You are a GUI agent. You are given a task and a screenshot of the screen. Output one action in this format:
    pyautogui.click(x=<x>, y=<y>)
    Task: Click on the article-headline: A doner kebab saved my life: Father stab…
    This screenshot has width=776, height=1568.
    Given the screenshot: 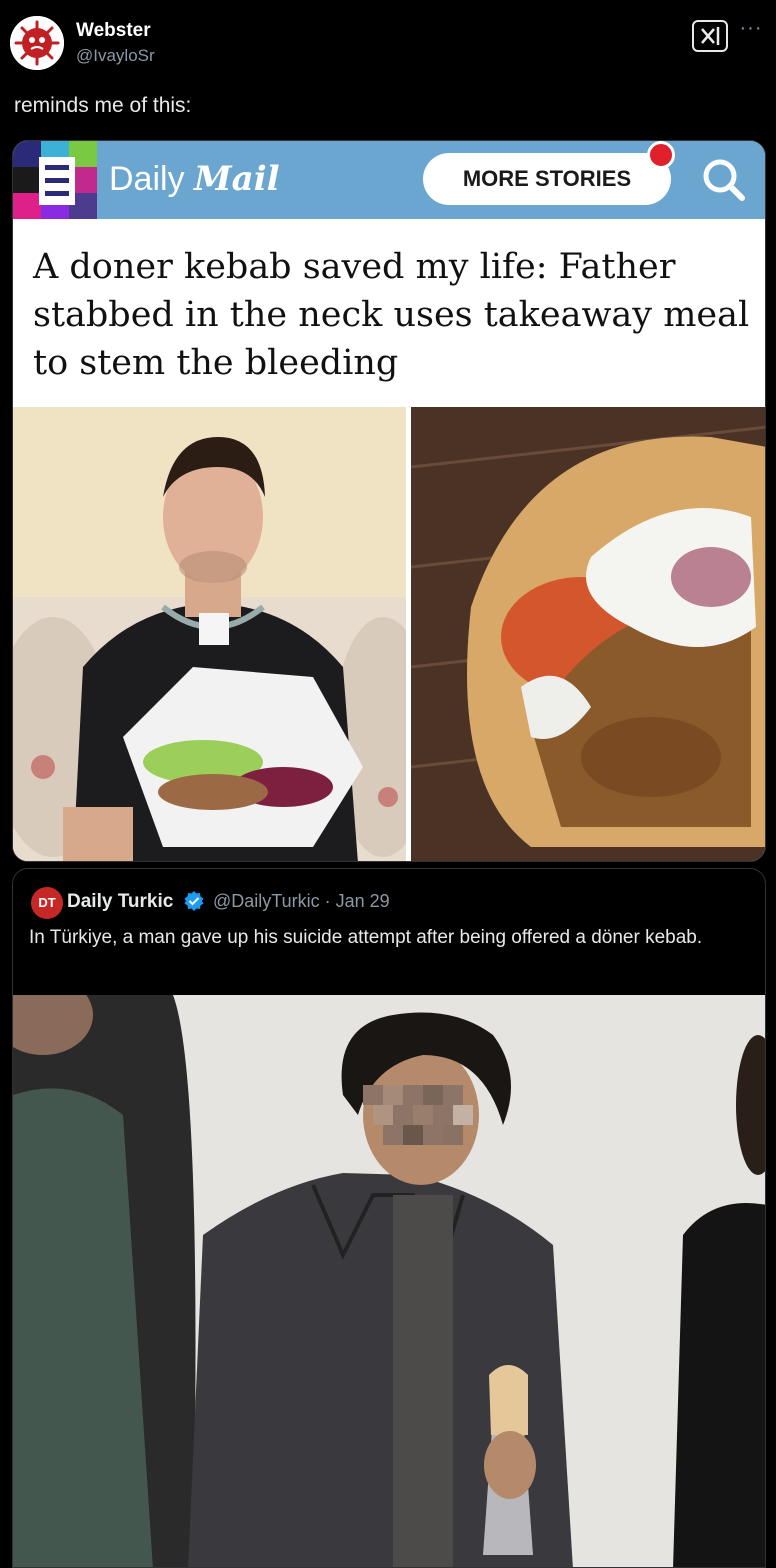 What is the action you would take?
    pyautogui.click(x=391, y=315)
    